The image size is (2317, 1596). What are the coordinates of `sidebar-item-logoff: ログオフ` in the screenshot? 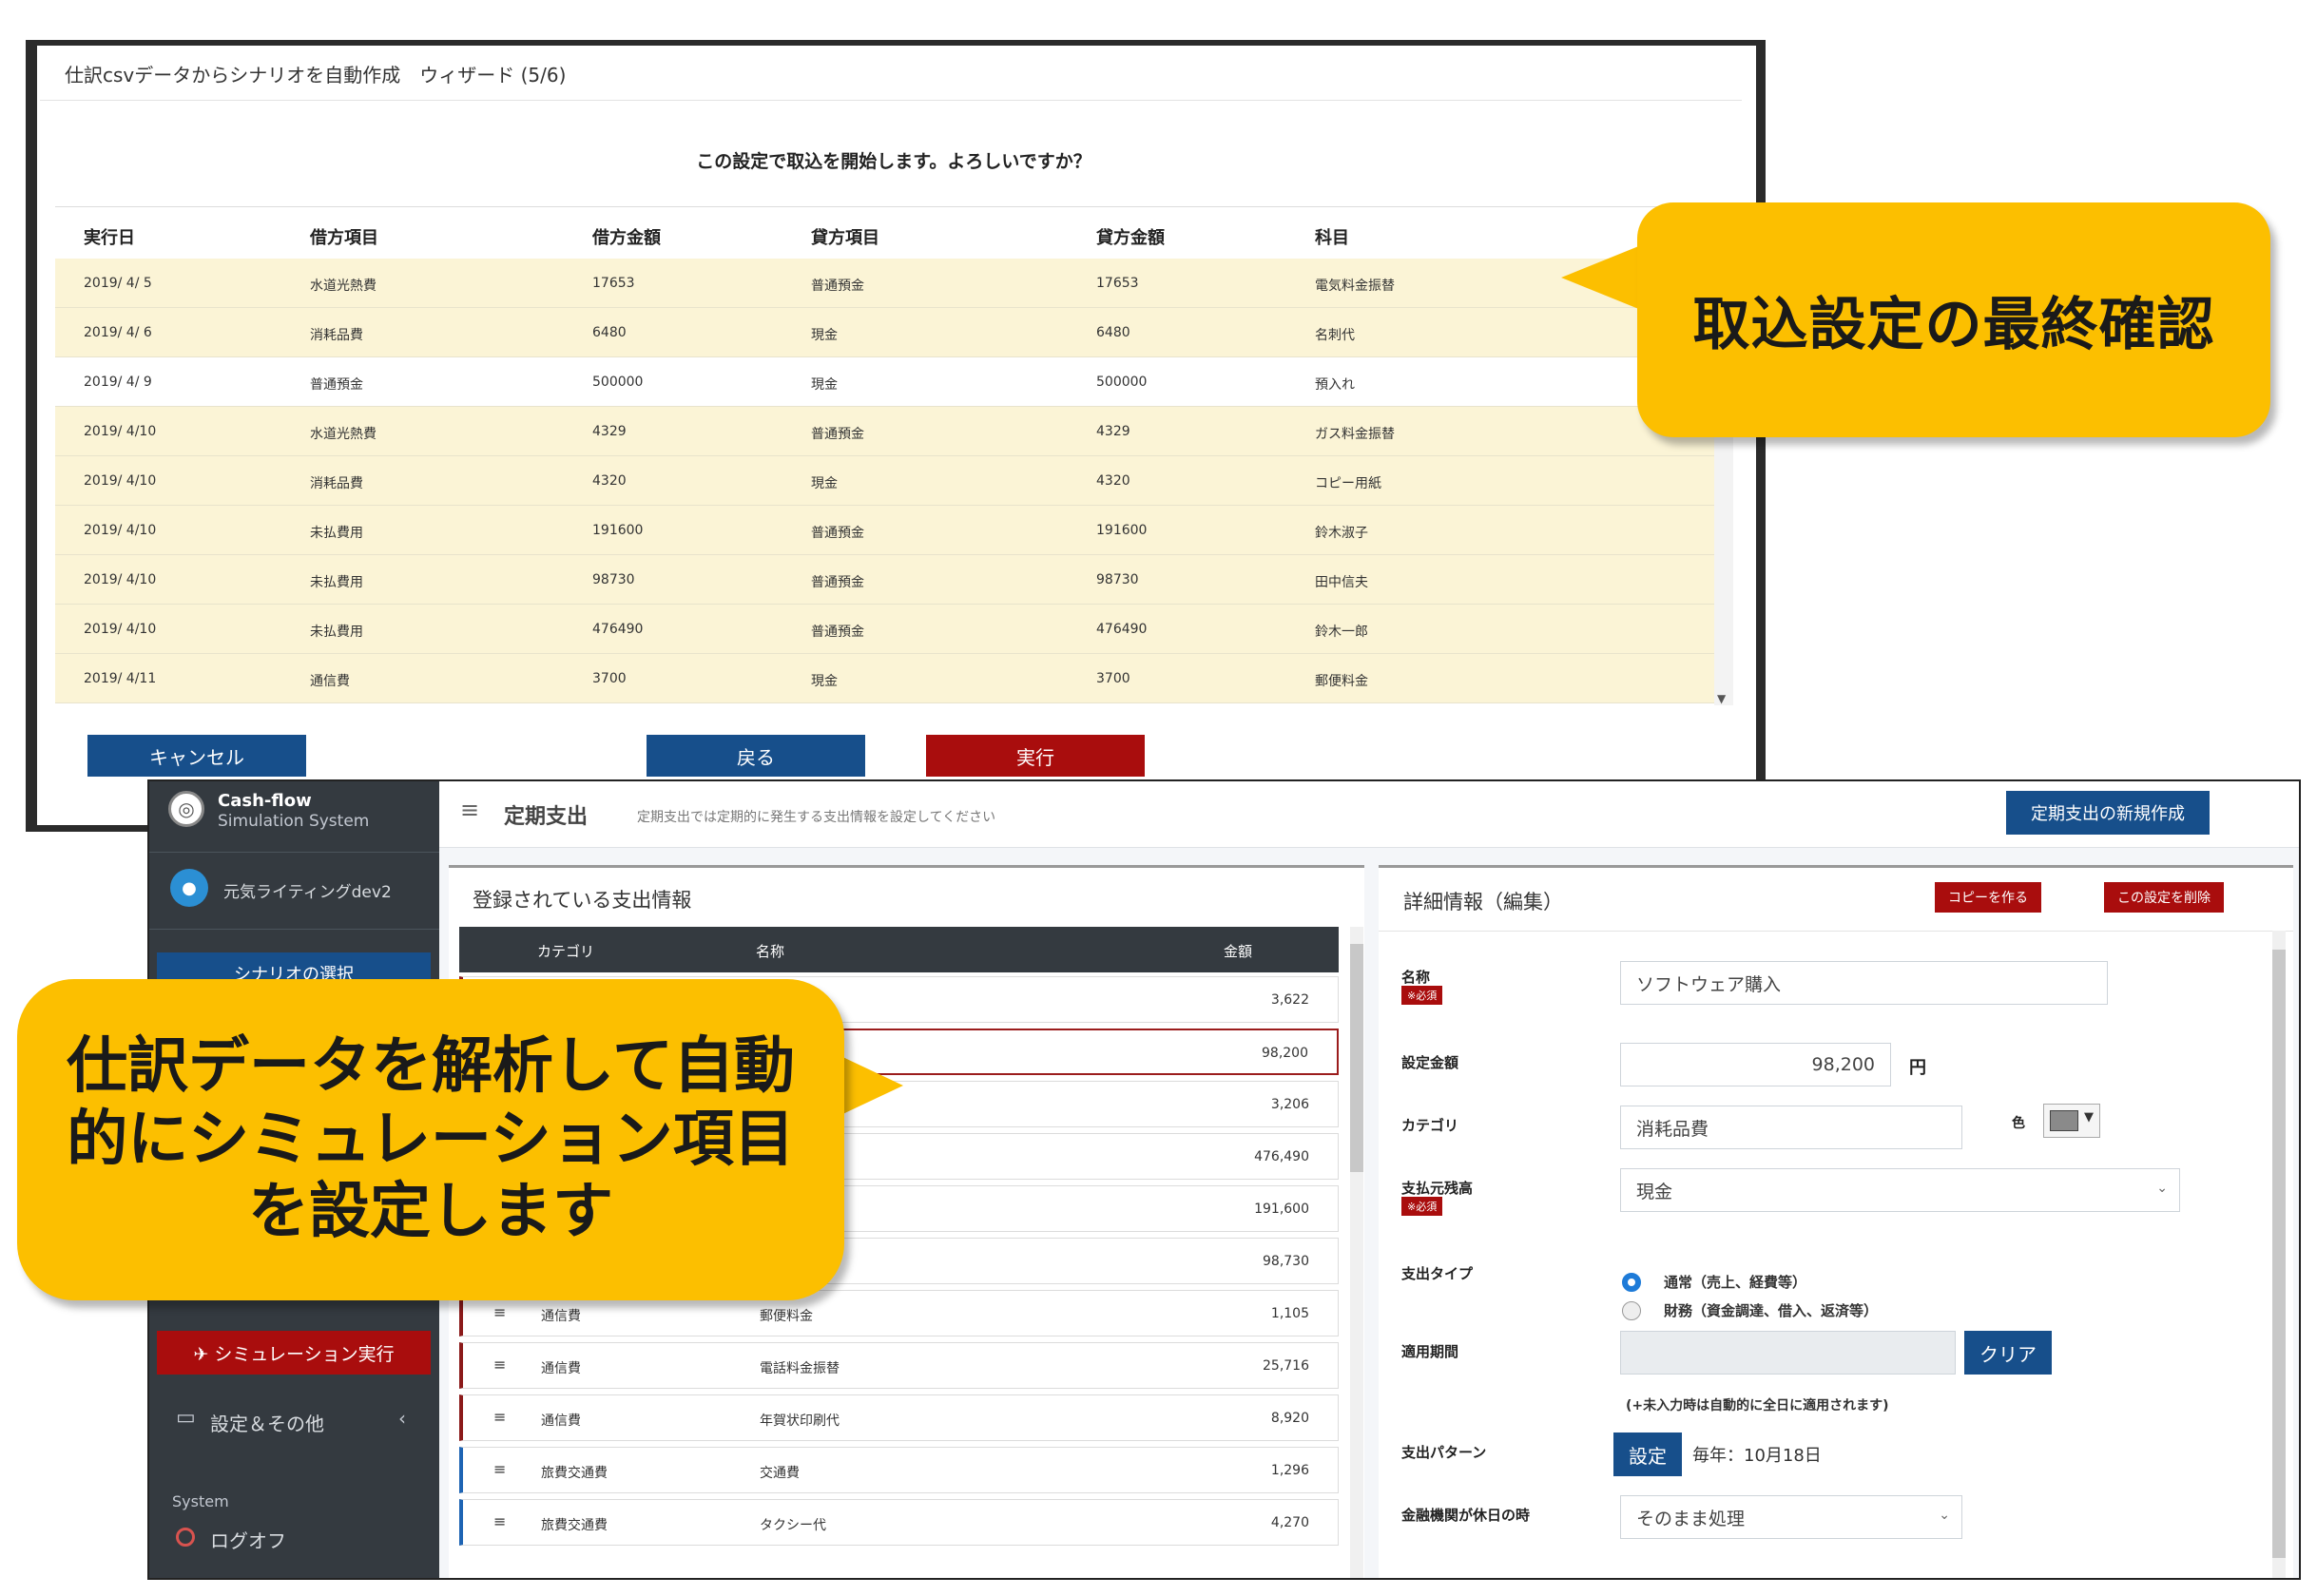 It's located at (248, 1539).